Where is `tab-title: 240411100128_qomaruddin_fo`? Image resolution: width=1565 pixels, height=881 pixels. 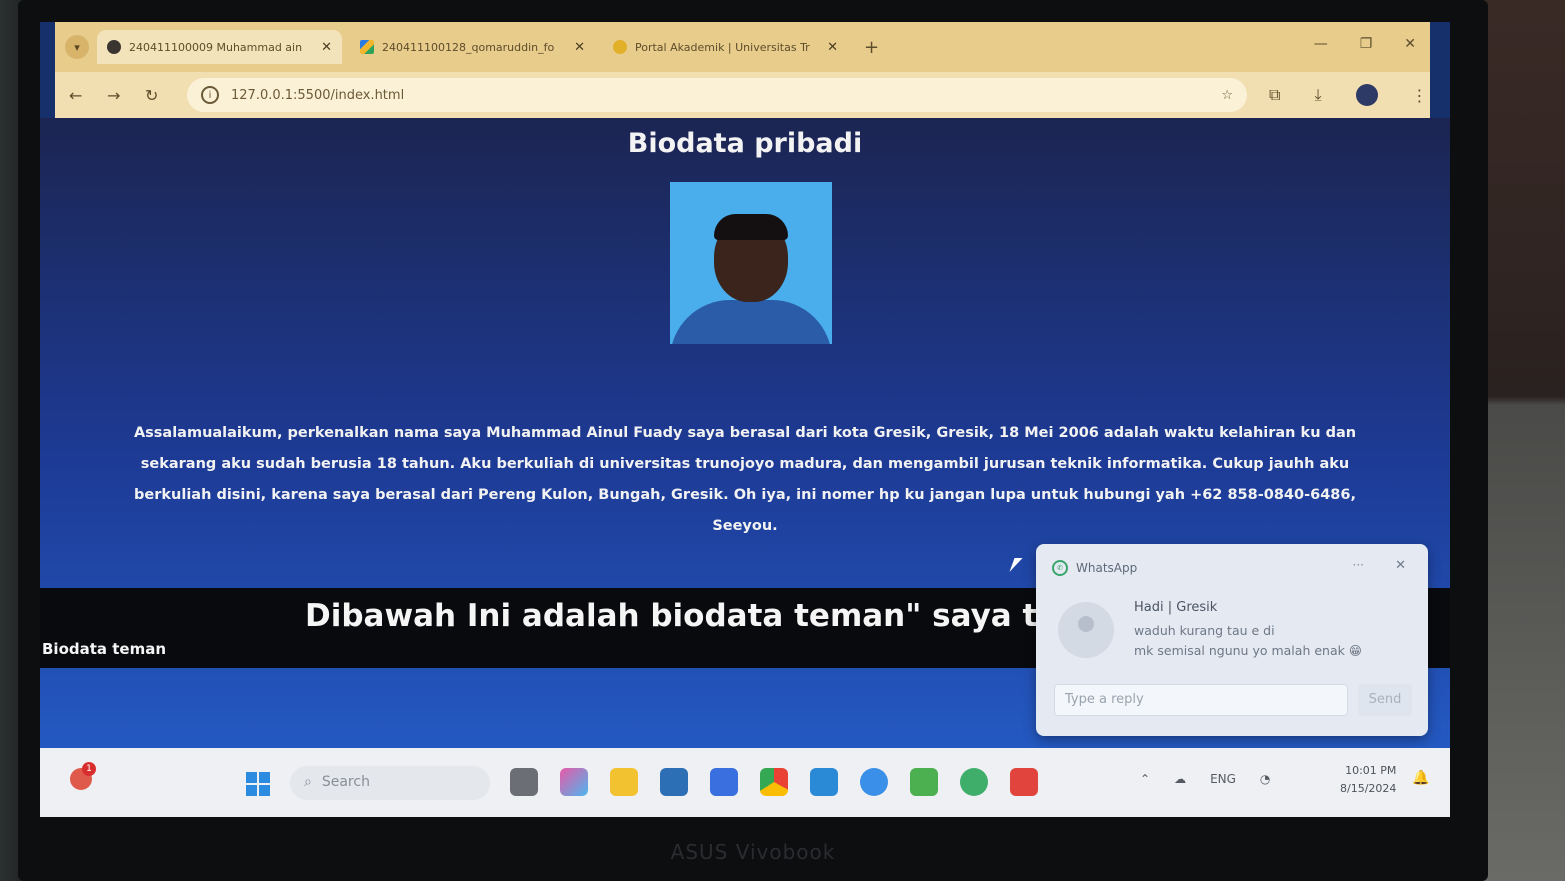 tab-title: 240411100128_qomaruddin_fo is located at coordinates (468, 47).